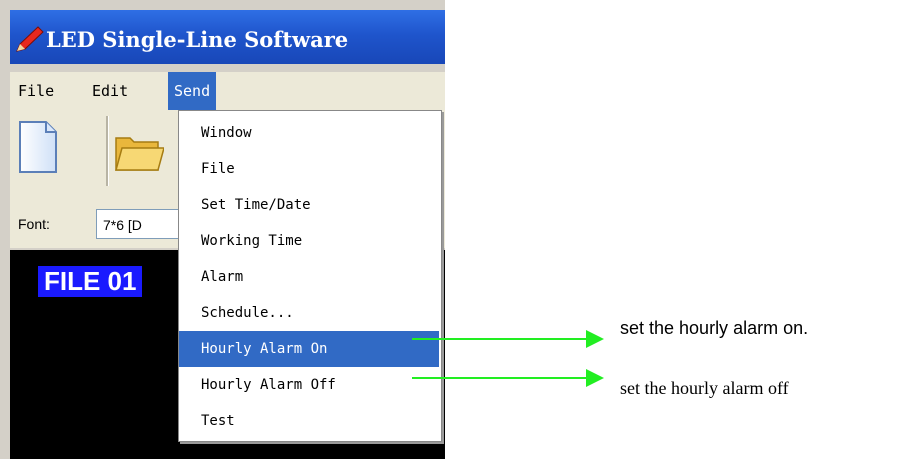 The image size is (903, 459). What do you see at coordinates (595, 378) in the screenshot?
I see `arrow-head-alarm-off` at bounding box center [595, 378].